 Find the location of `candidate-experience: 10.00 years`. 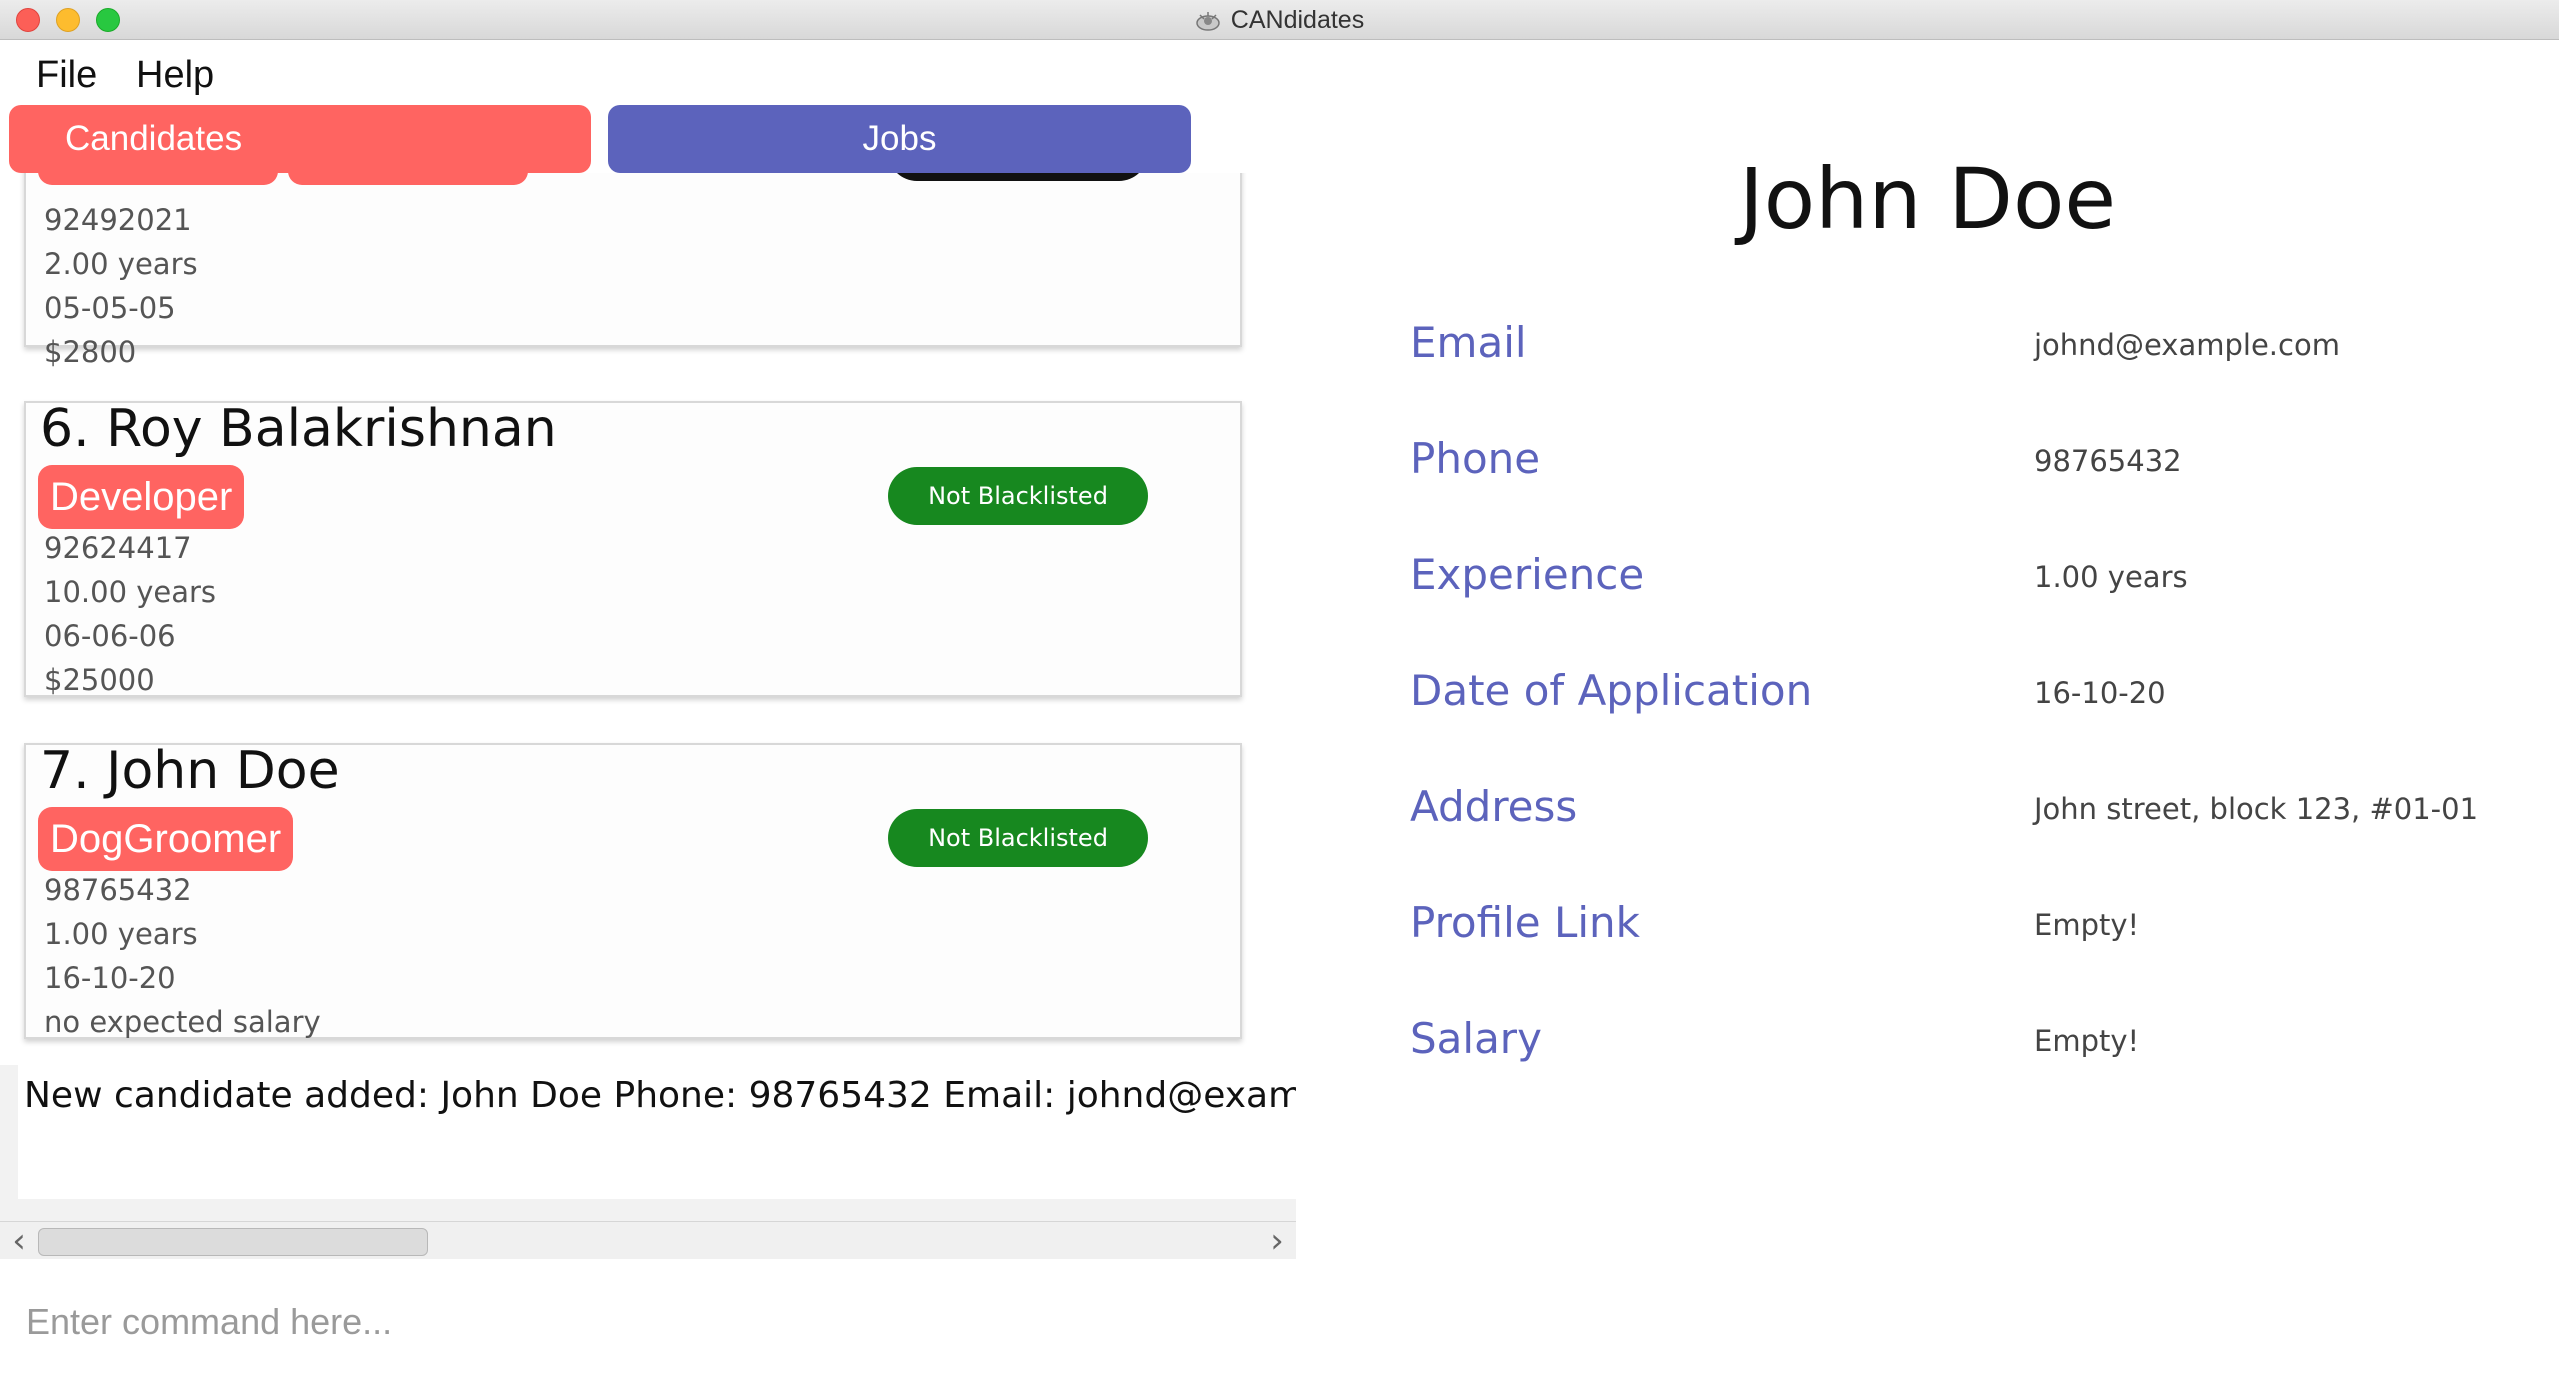

candidate-experience: 10.00 years is located at coordinates (130, 592).